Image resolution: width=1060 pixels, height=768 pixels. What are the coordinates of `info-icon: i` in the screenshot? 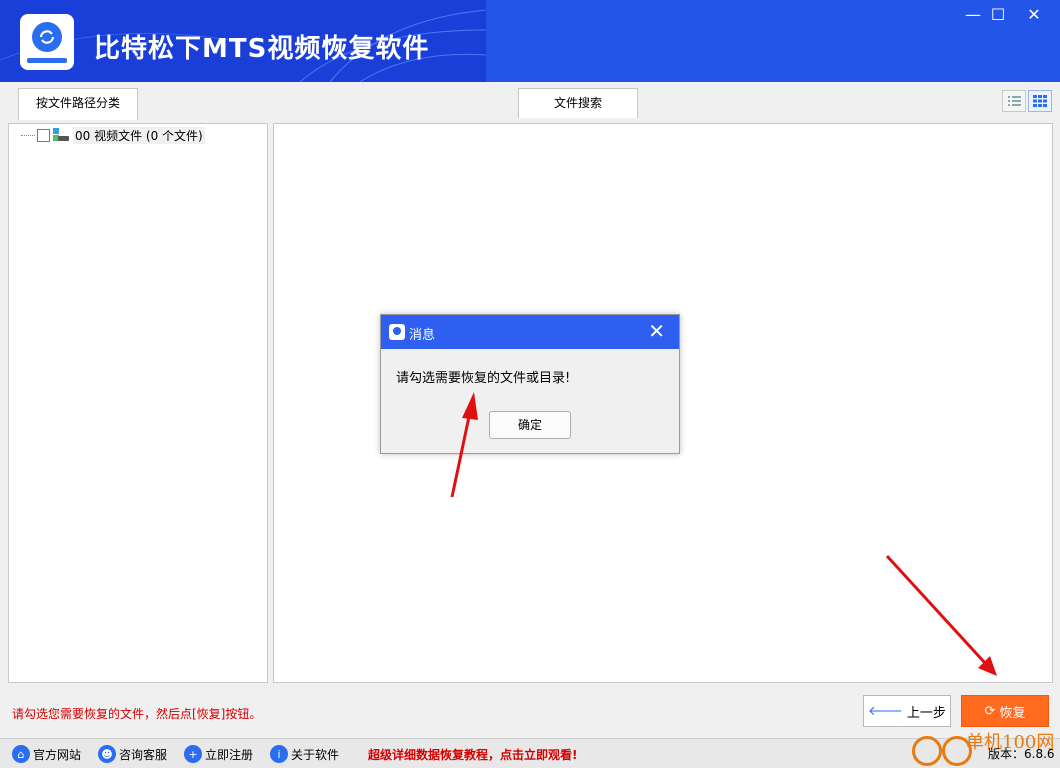 It's located at (279, 754).